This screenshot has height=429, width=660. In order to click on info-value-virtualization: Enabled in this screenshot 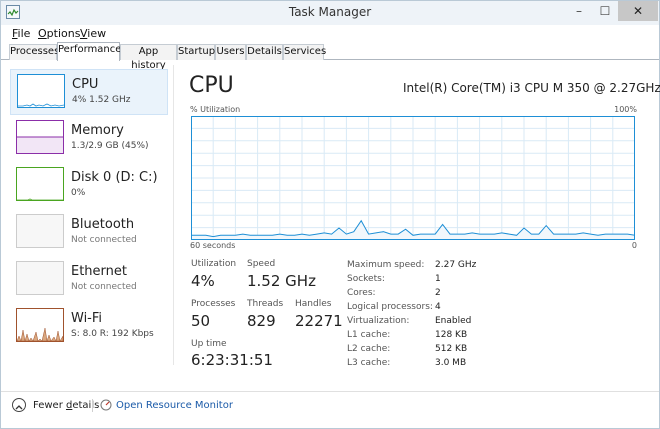, I will do `click(453, 321)`.